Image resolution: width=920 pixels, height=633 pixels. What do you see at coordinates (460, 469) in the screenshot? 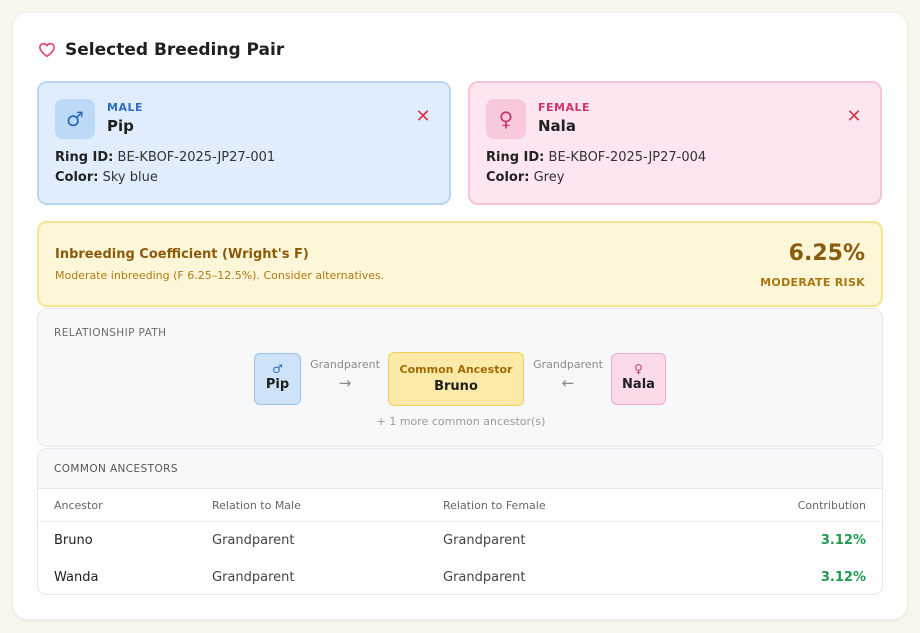
I see `common-ancestors-title: COMMON ANCESTORS` at bounding box center [460, 469].